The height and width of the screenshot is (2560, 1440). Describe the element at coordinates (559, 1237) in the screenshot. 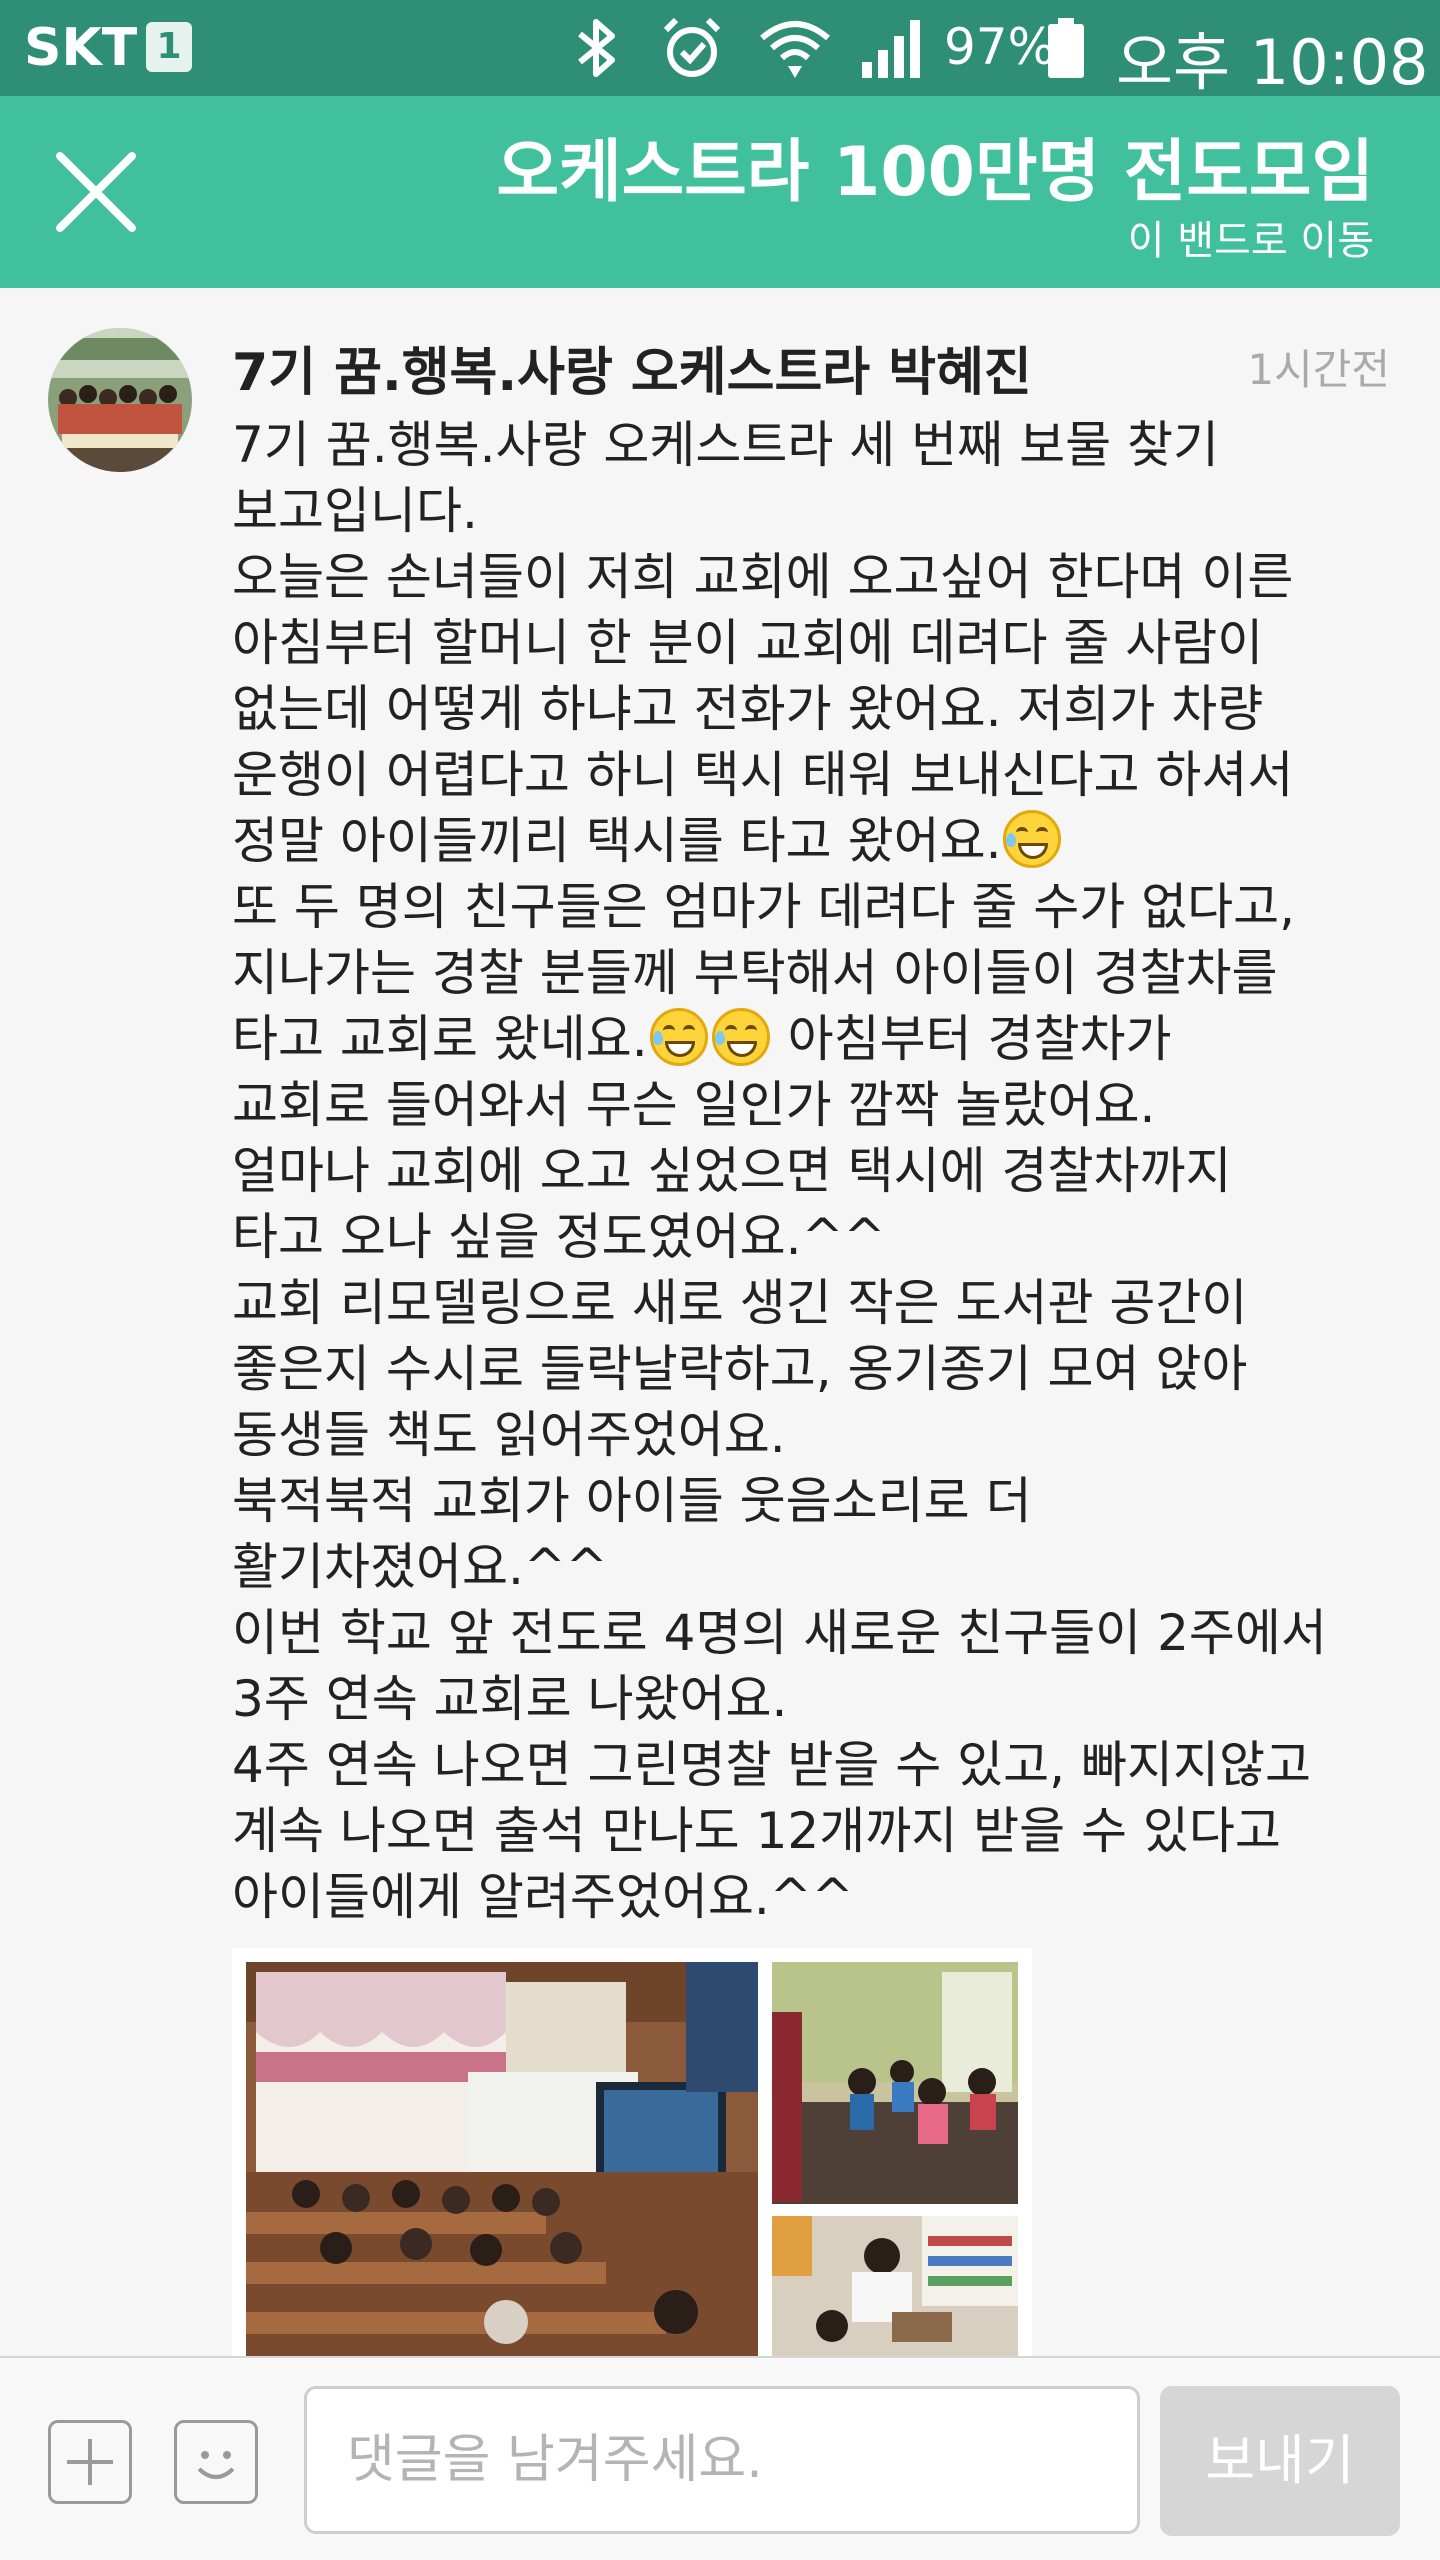

I see `post-line: 타고 오나 싶을 정도였어요.^^` at that location.